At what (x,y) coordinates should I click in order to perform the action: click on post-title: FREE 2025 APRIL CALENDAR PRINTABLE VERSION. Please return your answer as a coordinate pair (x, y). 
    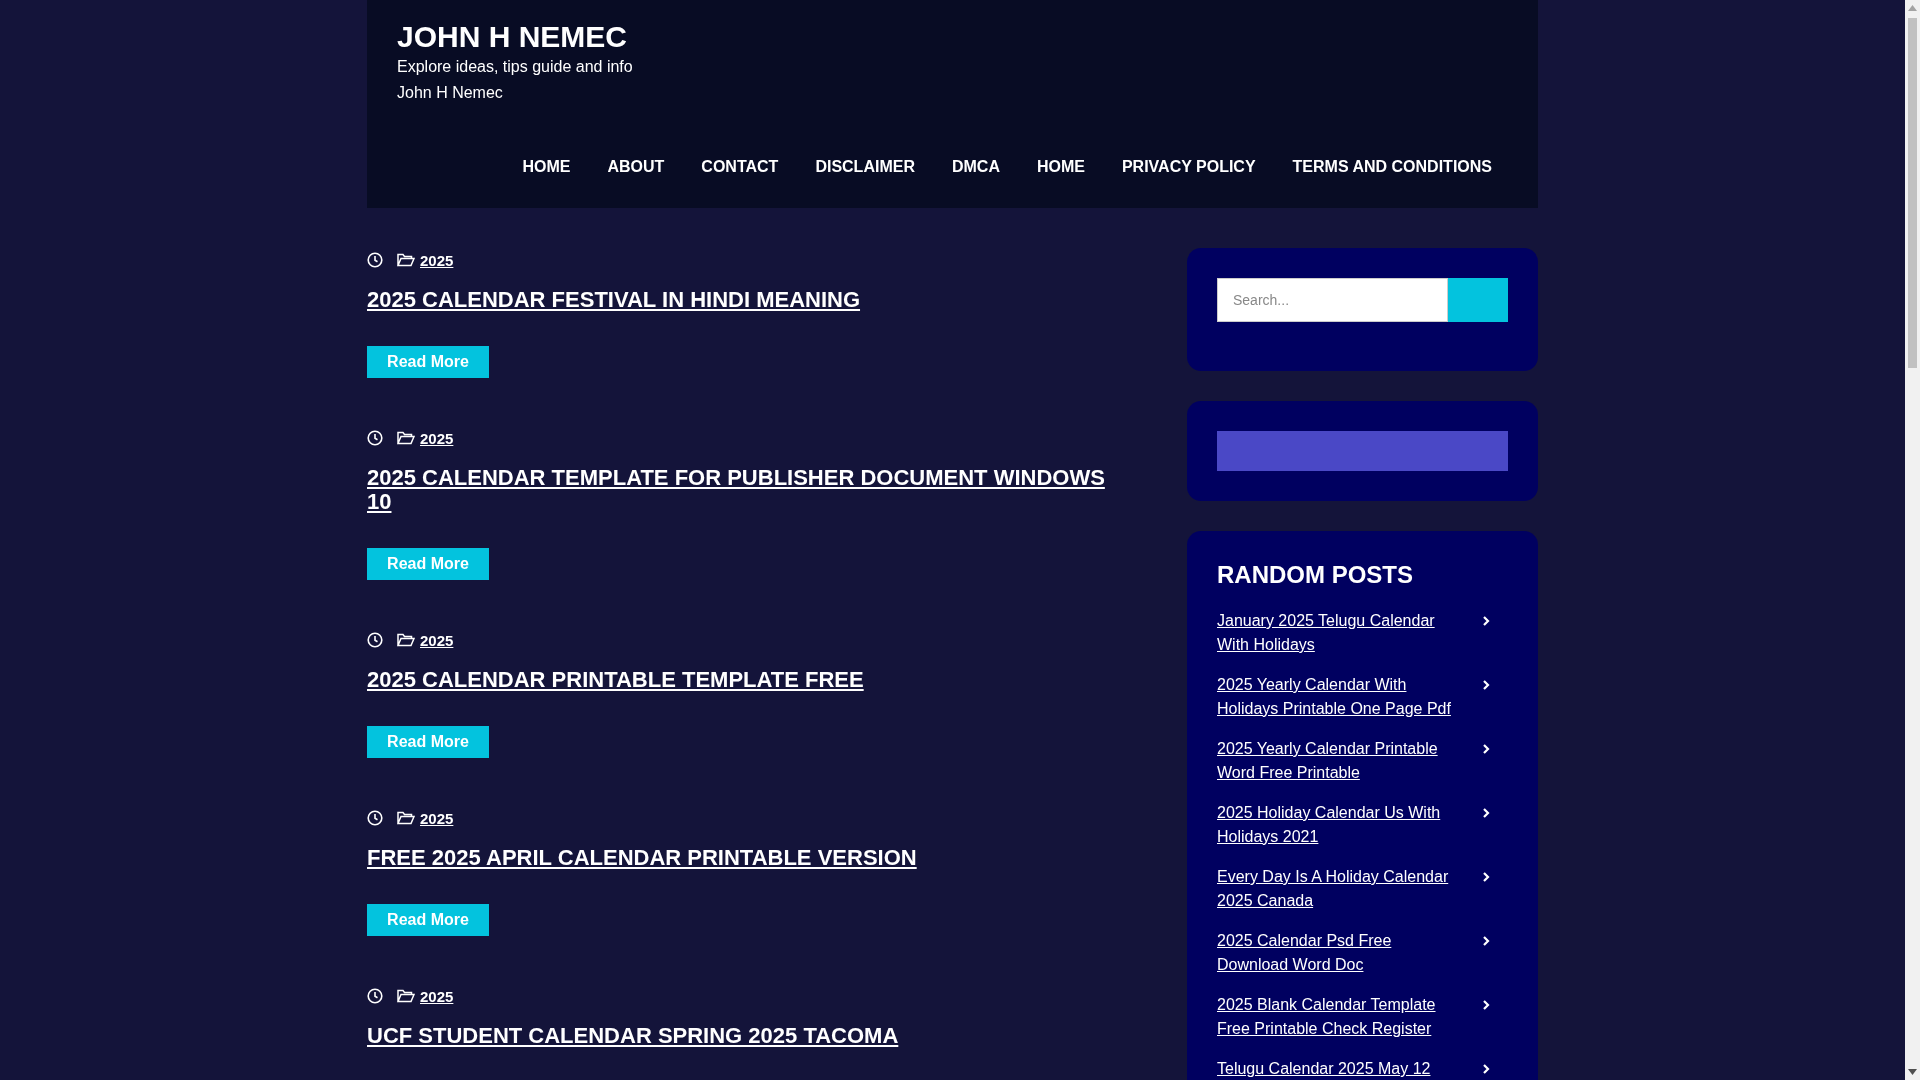
    Looking at the image, I should click on (747, 858).